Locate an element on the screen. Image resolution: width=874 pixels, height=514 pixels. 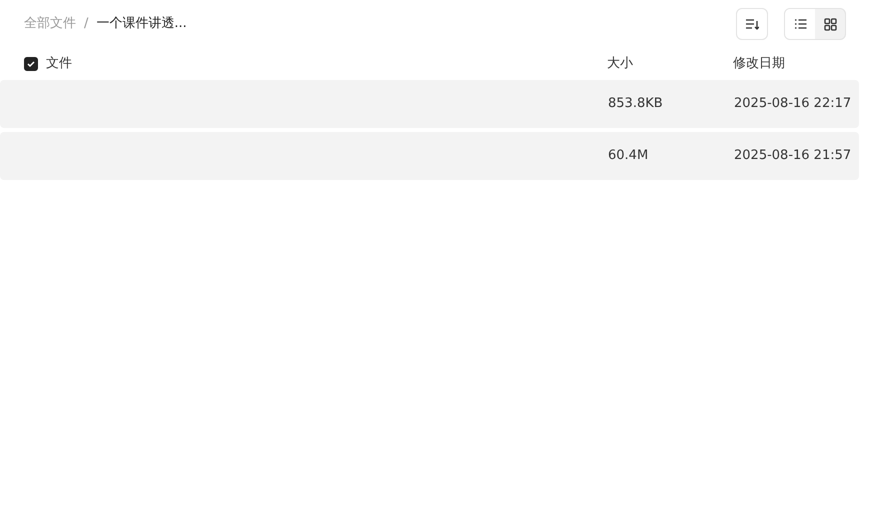
select-all-checkbox is located at coordinates (31, 64).